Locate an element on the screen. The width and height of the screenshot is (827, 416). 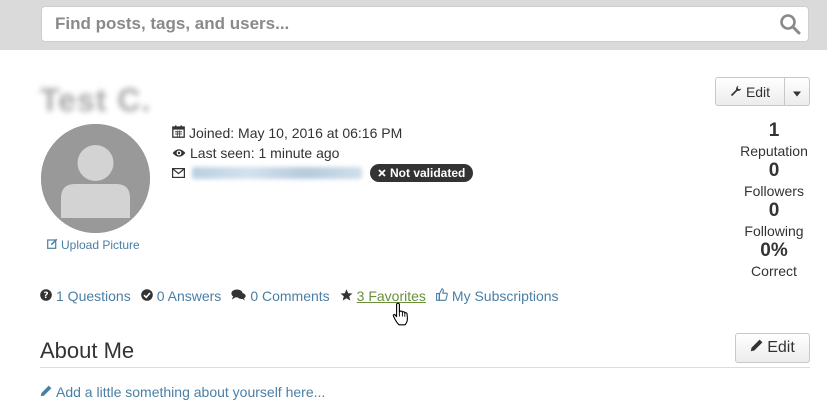
comments-icon is located at coordinates (239, 296).